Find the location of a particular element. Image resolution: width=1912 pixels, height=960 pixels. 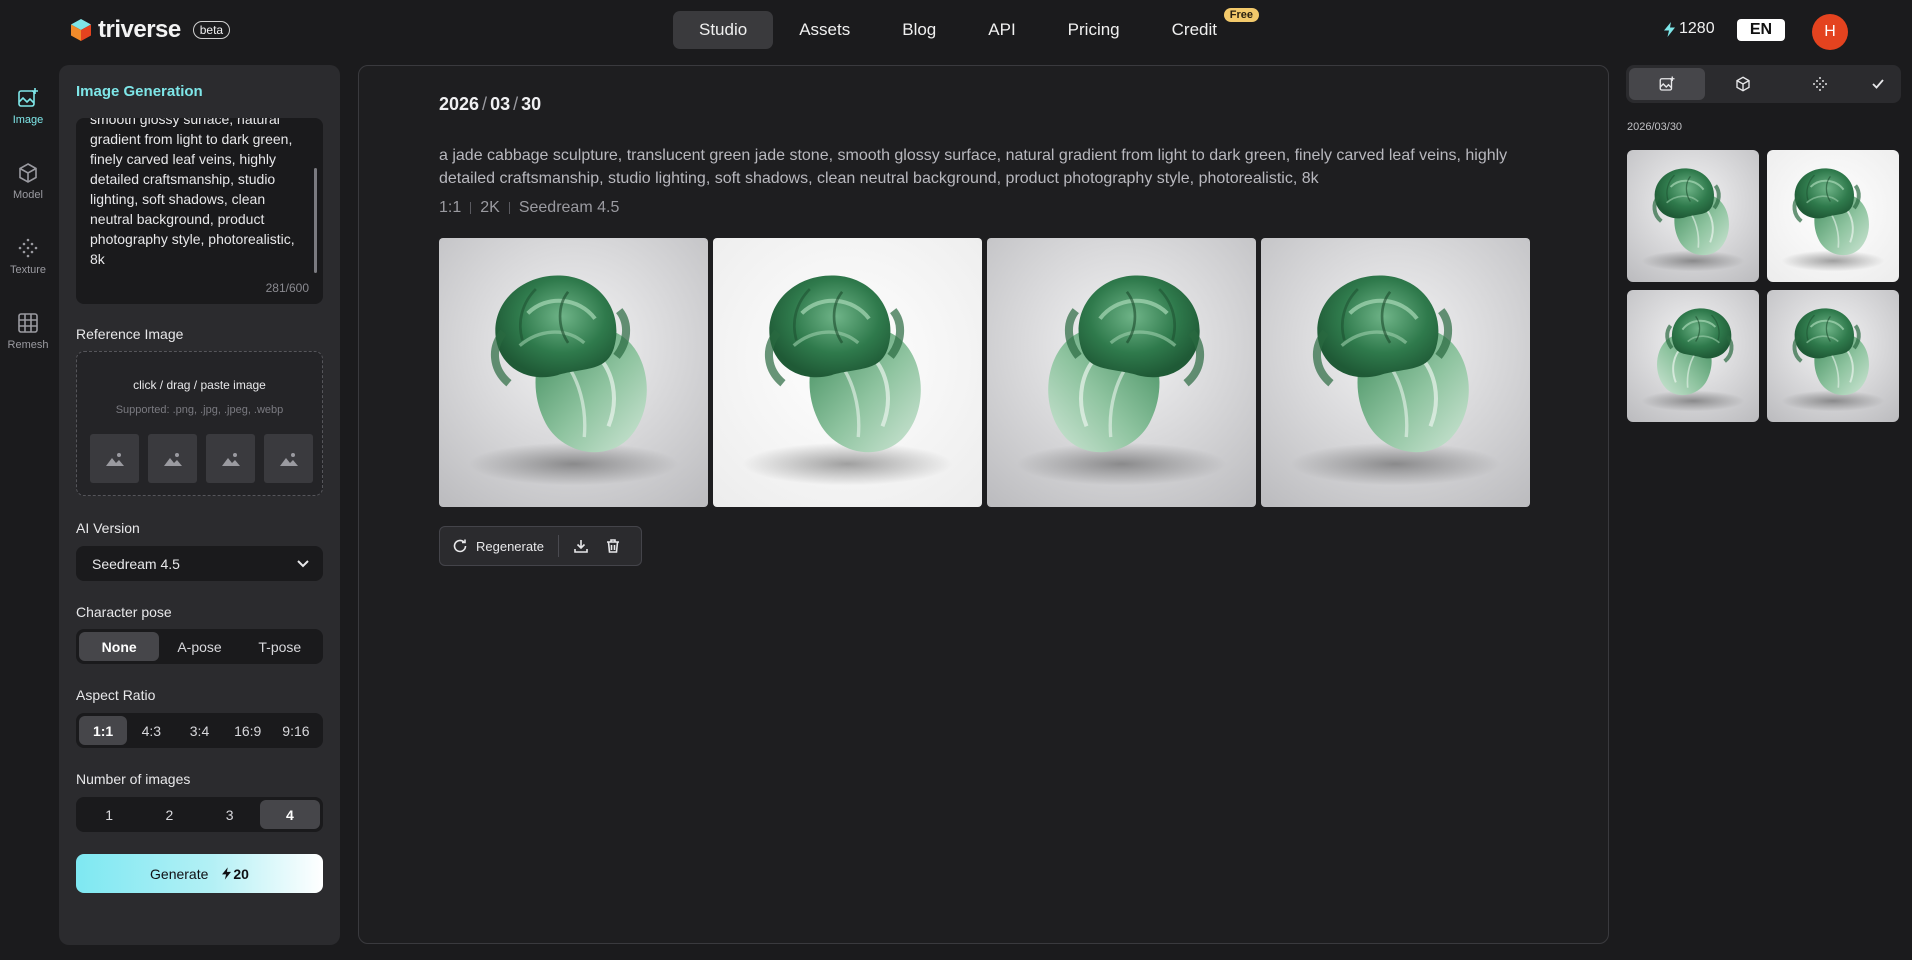

tab-textures is located at coordinates (1820, 84).